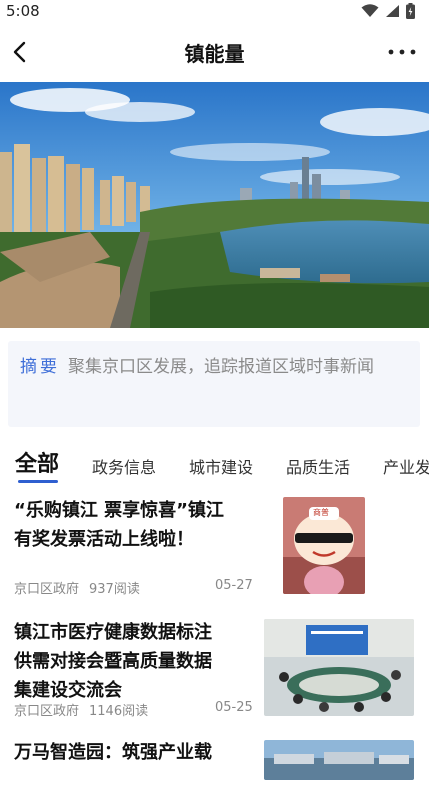  What do you see at coordinates (113, 661) in the screenshot?
I see `article-title-line: 供需对接会暨高质量数据` at bounding box center [113, 661].